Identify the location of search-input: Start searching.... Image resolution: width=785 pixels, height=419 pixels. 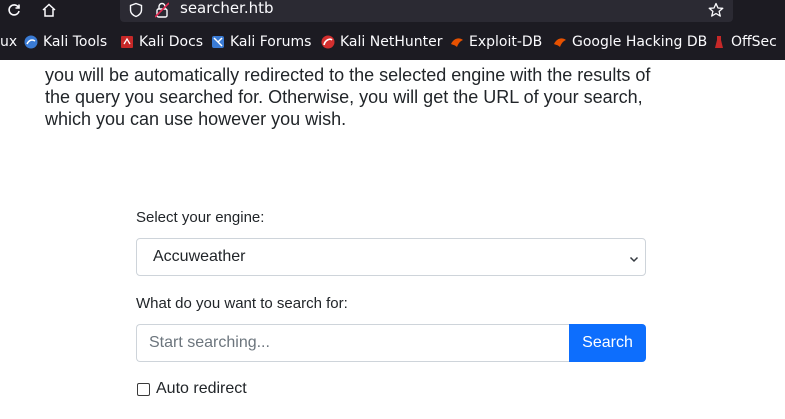
(352, 343).